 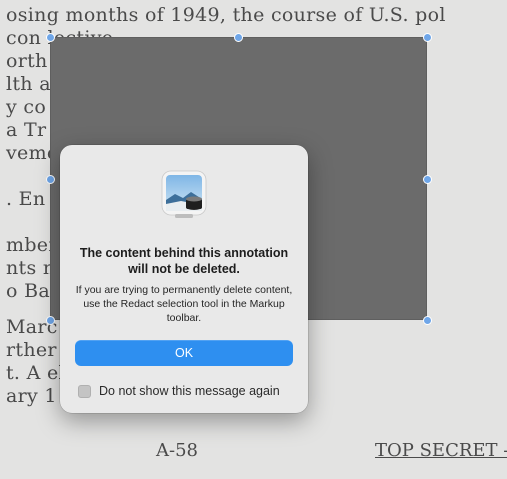 What do you see at coordinates (184, 194) in the screenshot?
I see `preview-app-icon` at bounding box center [184, 194].